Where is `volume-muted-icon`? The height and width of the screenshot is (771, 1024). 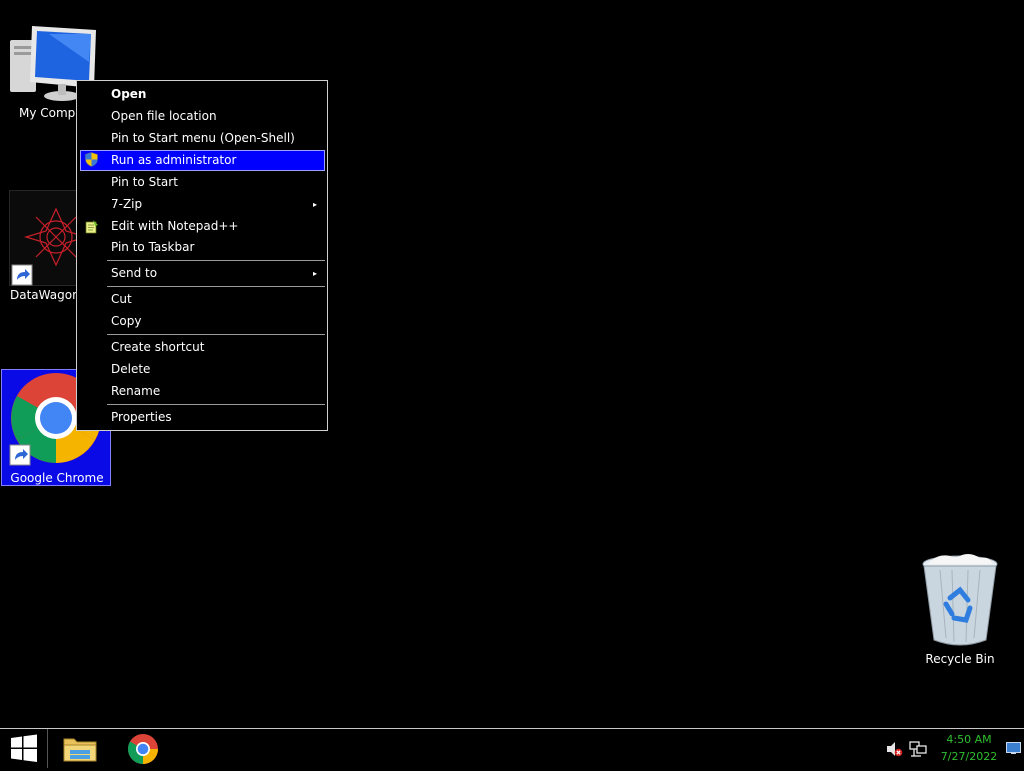 volume-muted-icon is located at coordinates (894, 749).